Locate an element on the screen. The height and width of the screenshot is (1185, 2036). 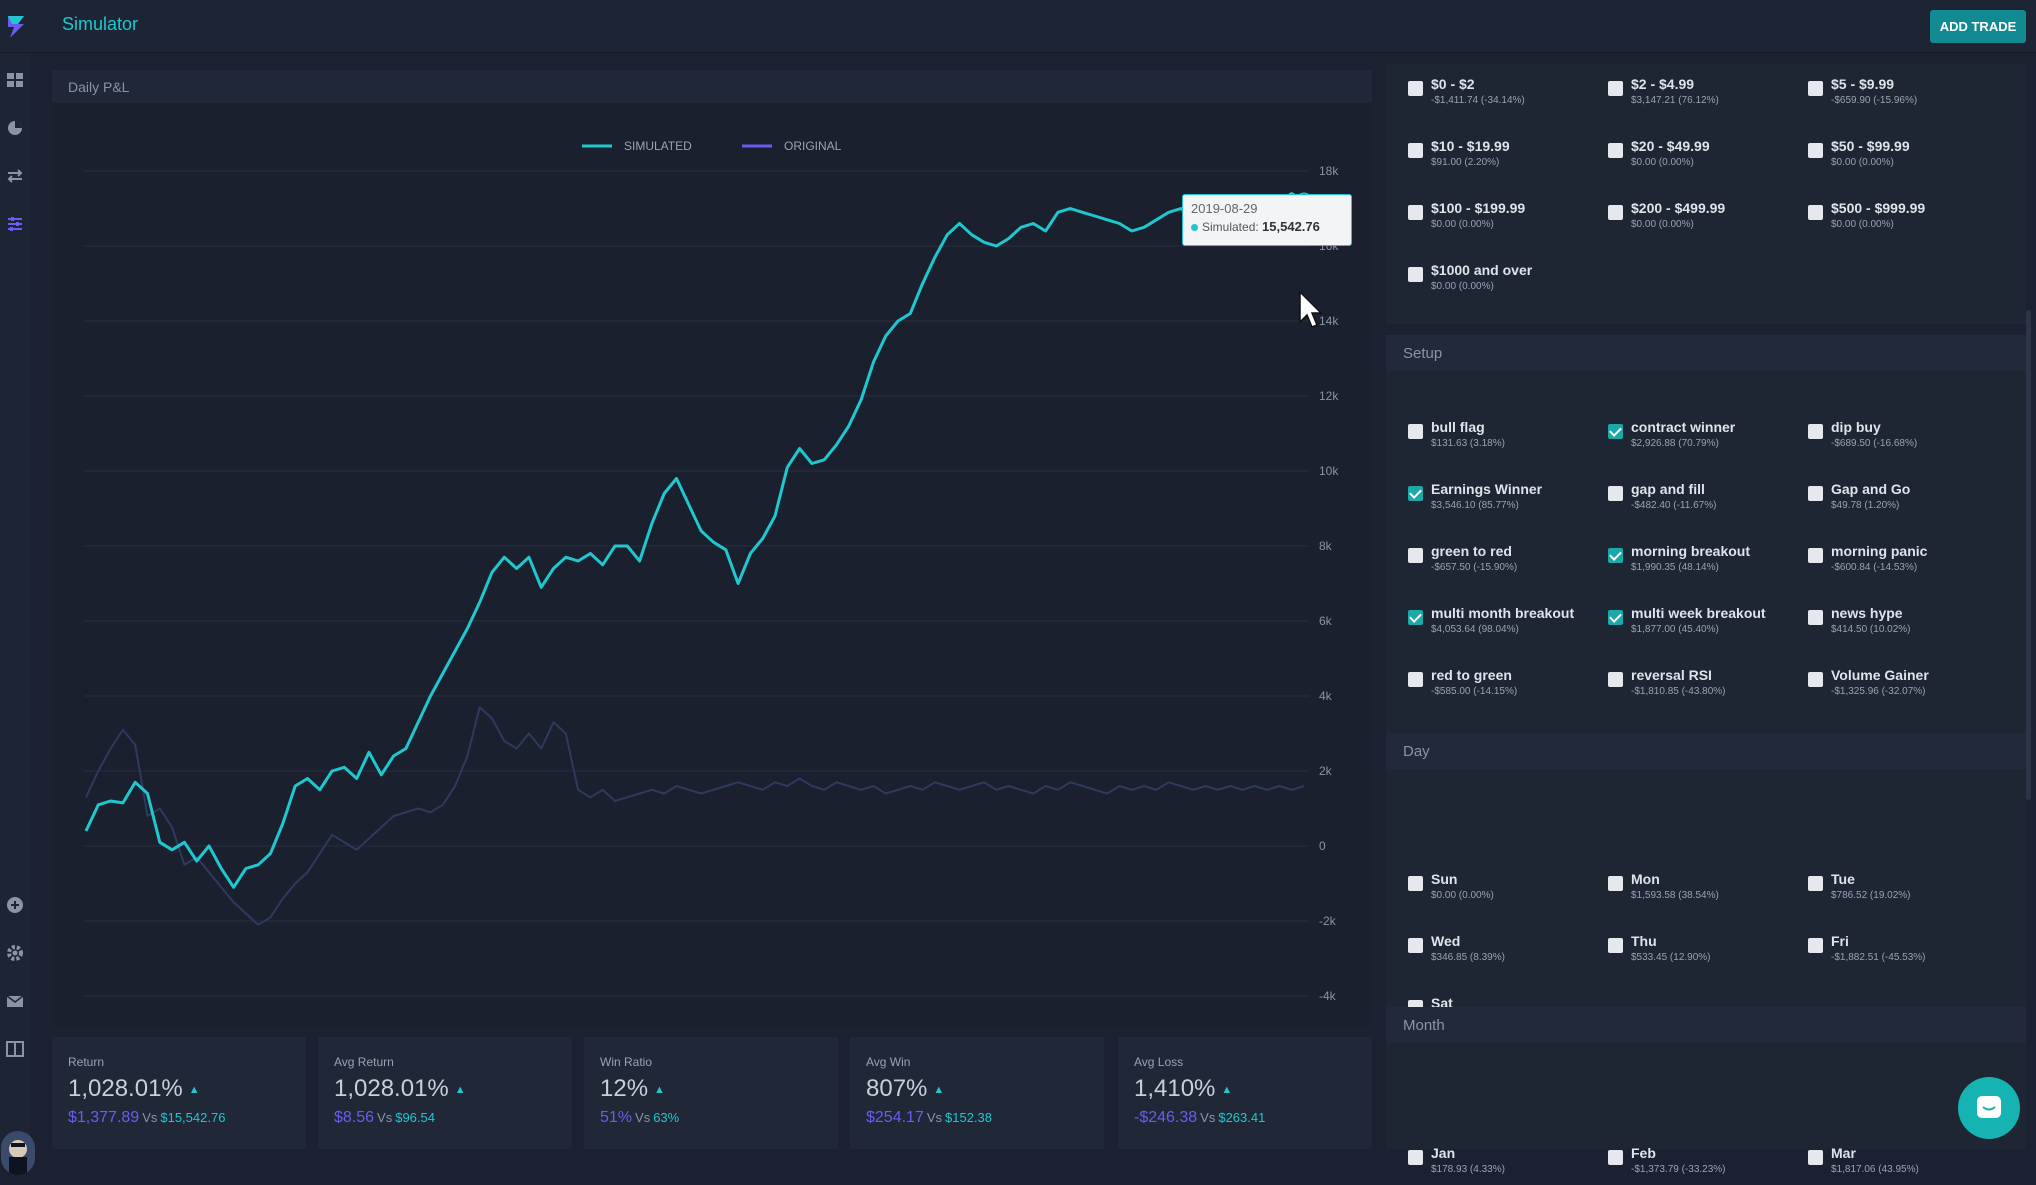
setup-filter-item: morning panic -$600.84 (-14.53%) is located at coordinates (1908, 563).